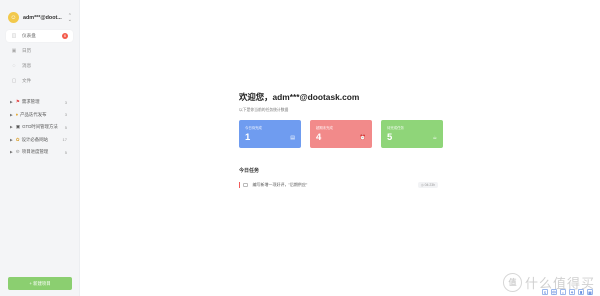 This screenshot has height=296, width=600. What do you see at coordinates (65, 36) in the screenshot?
I see `notification-badge: 6` at bounding box center [65, 36].